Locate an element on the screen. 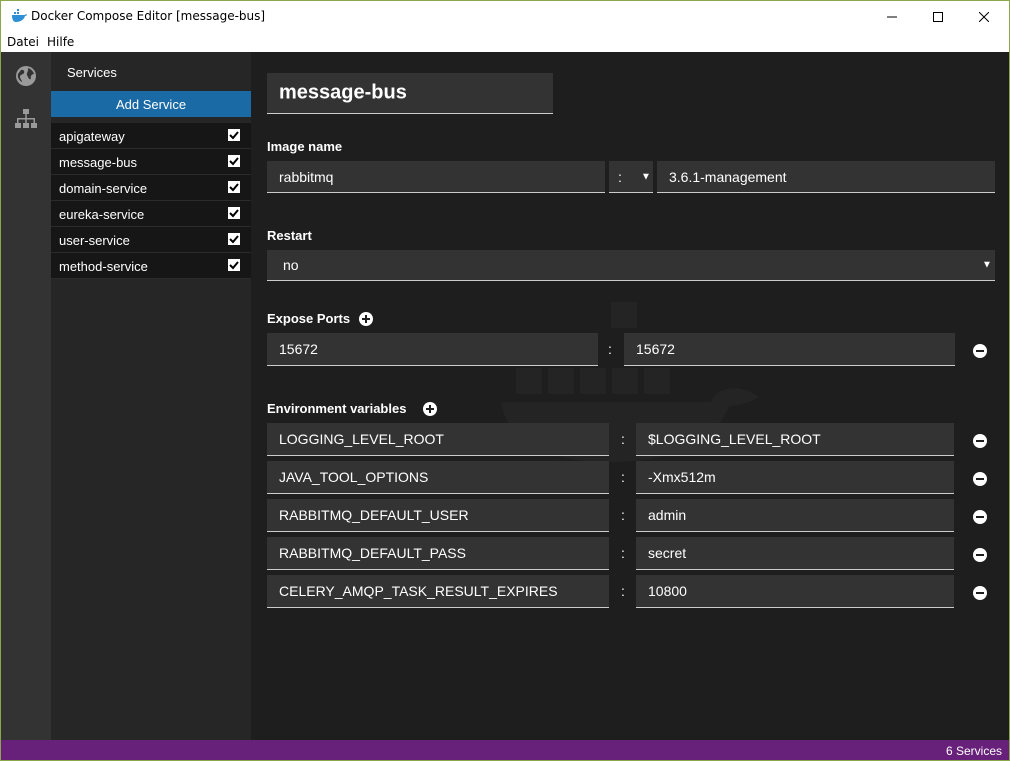  maximize-icon is located at coordinates (938, 16).